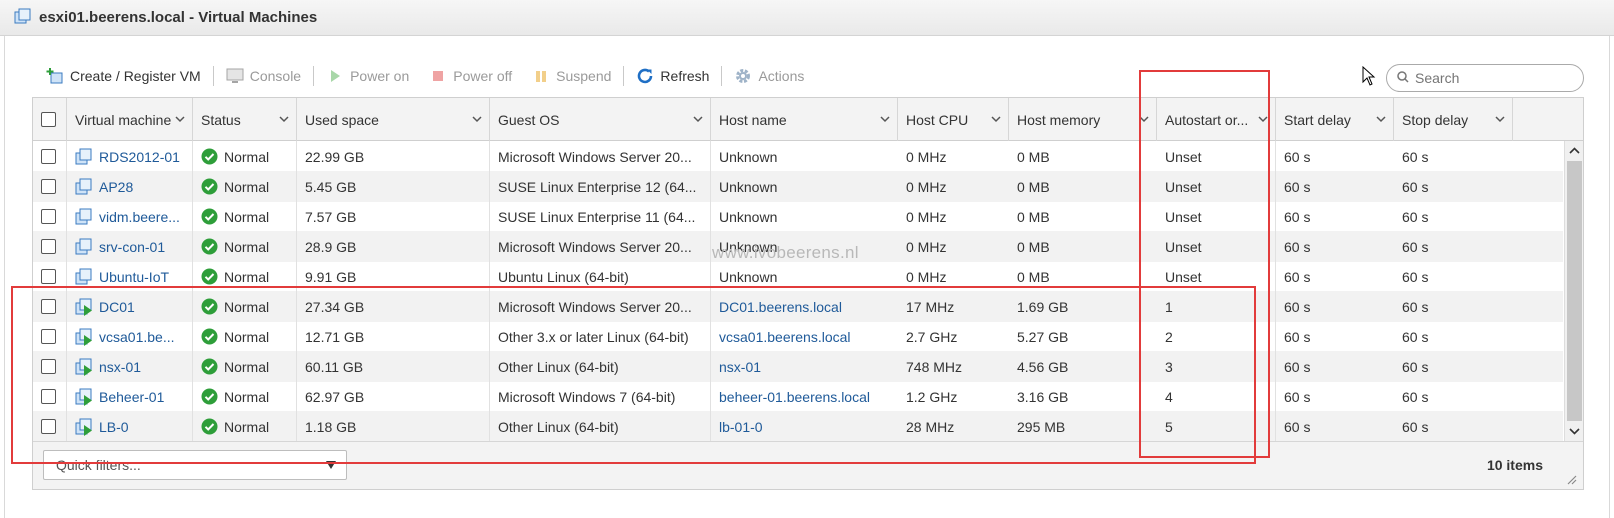 The image size is (1614, 518). What do you see at coordinates (804, 426) in the screenshot?
I see `cell-host: lb-01-0` at bounding box center [804, 426].